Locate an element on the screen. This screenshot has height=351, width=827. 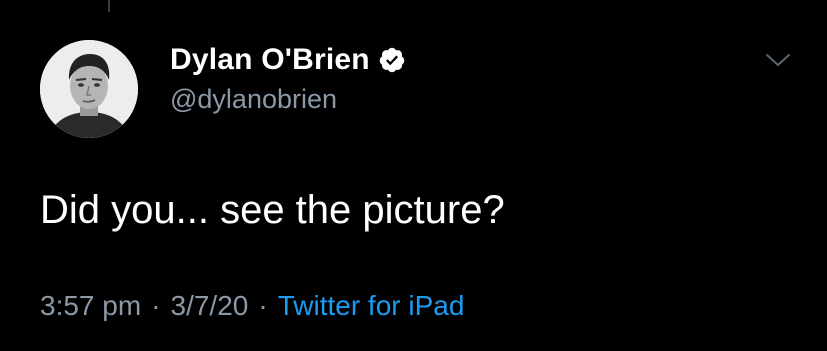
chevron-down-icon is located at coordinates (778, 60).